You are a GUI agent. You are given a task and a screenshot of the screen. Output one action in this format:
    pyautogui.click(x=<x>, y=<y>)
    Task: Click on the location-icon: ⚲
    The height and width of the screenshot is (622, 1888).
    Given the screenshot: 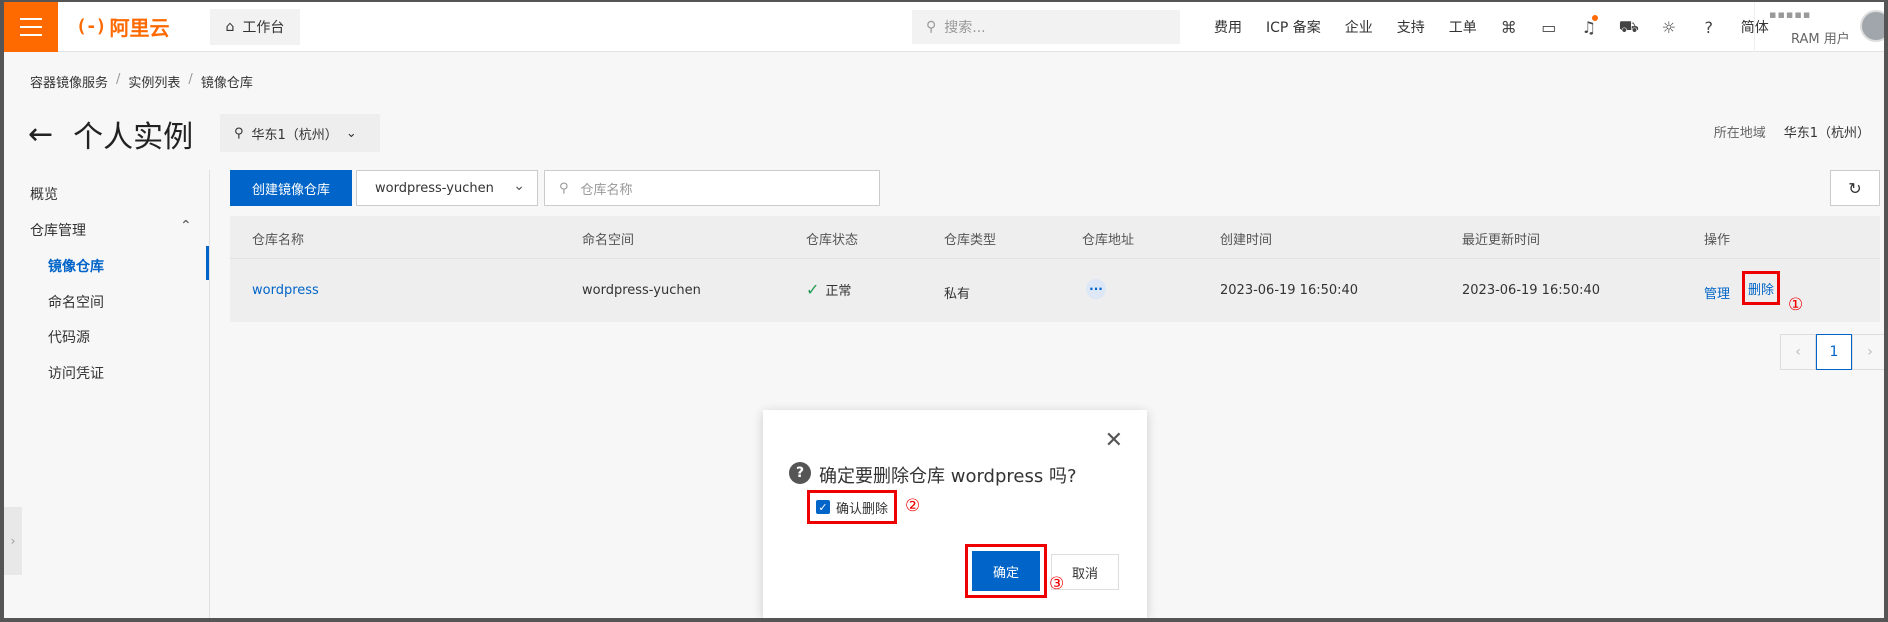 What is the action you would take?
    pyautogui.click(x=239, y=133)
    